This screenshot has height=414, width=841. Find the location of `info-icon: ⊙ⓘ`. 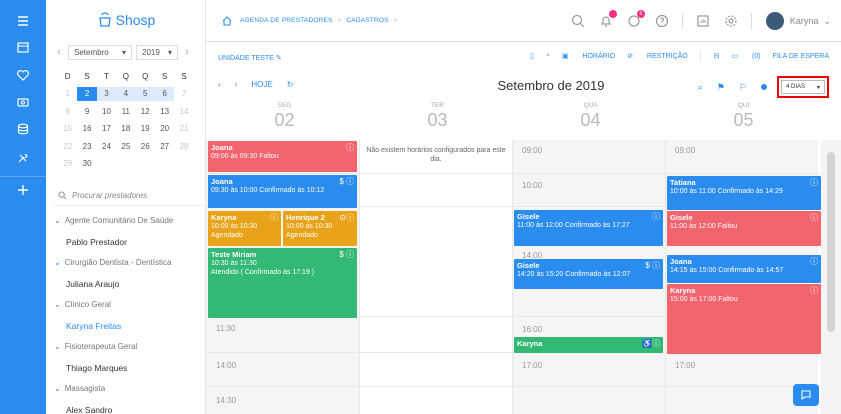

info-icon: ⊙ⓘ is located at coordinates (346, 217).